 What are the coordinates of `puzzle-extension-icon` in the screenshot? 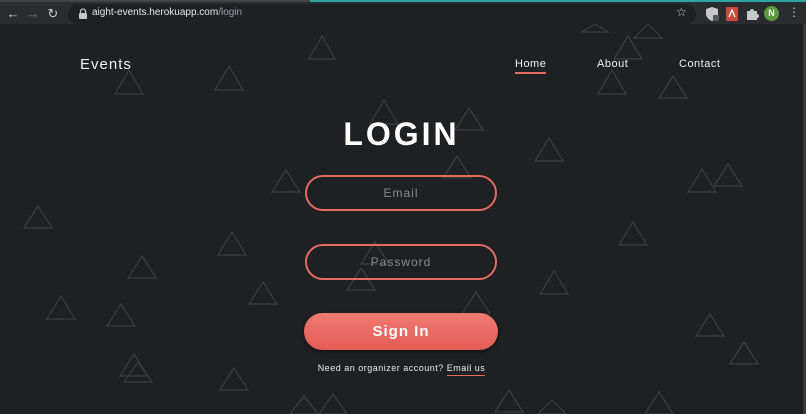 It's located at (752, 14).